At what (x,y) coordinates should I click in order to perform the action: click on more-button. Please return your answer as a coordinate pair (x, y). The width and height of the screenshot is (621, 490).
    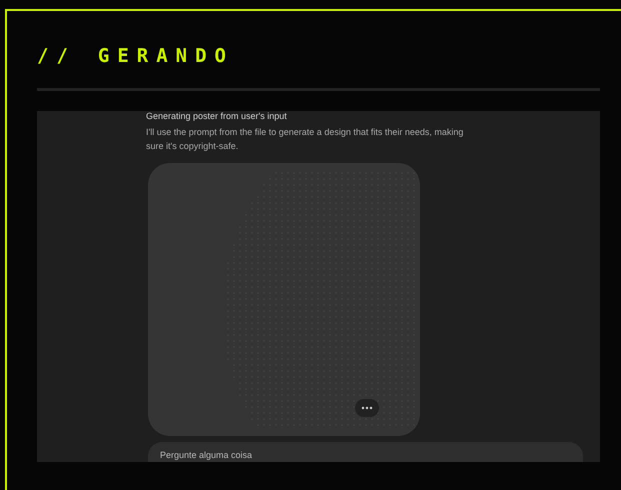
    Looking at the image, I should click on (367, 408).